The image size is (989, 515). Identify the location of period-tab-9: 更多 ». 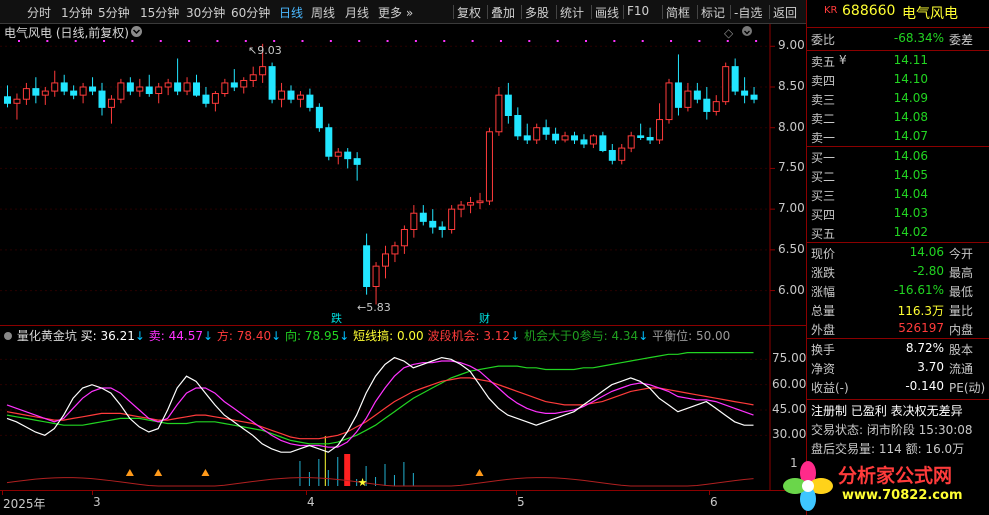
(395, 12).